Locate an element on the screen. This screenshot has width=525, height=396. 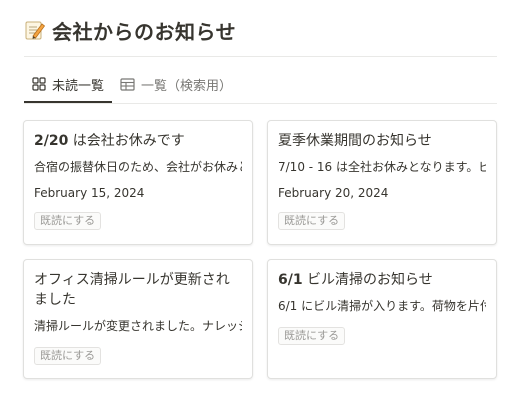
tab-search-list: 一覧（検索用） is located at coordinates (176, 84).